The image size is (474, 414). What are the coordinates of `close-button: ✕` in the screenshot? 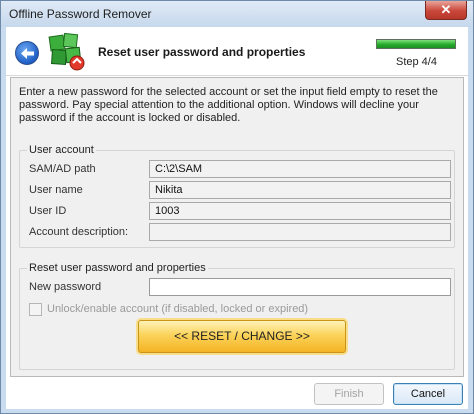 It's located at (446, 10).